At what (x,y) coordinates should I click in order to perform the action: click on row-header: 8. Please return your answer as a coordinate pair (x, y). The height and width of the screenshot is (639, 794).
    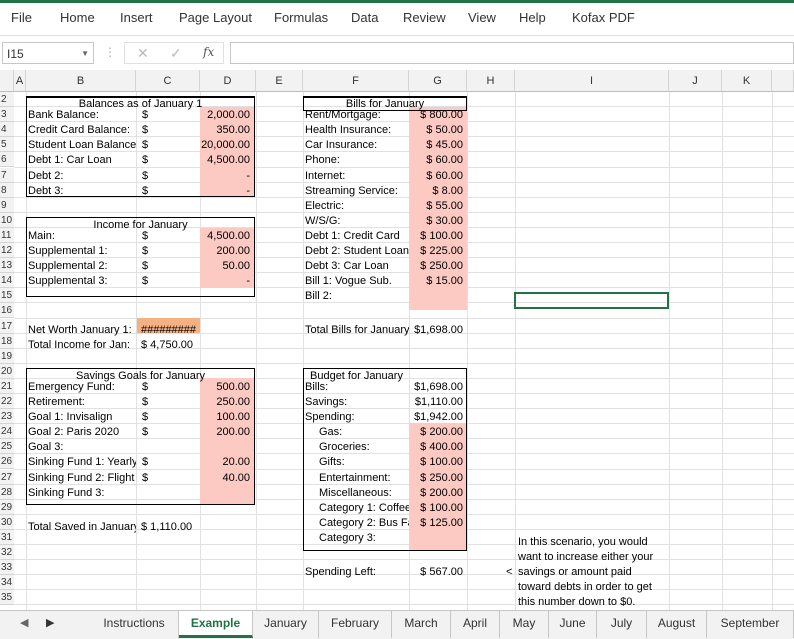
    Looking at the image, I should click on (7, 190).